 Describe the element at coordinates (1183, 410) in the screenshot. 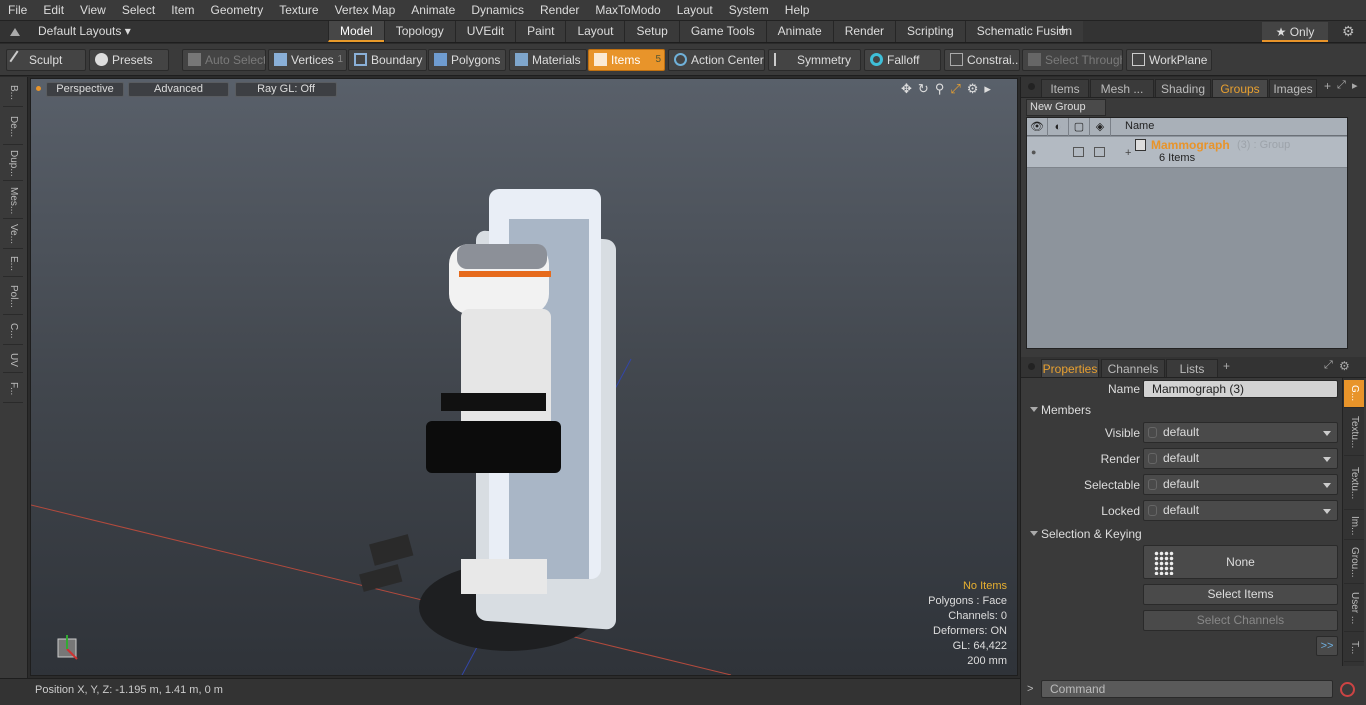

I see `members-section: Members` at that location.